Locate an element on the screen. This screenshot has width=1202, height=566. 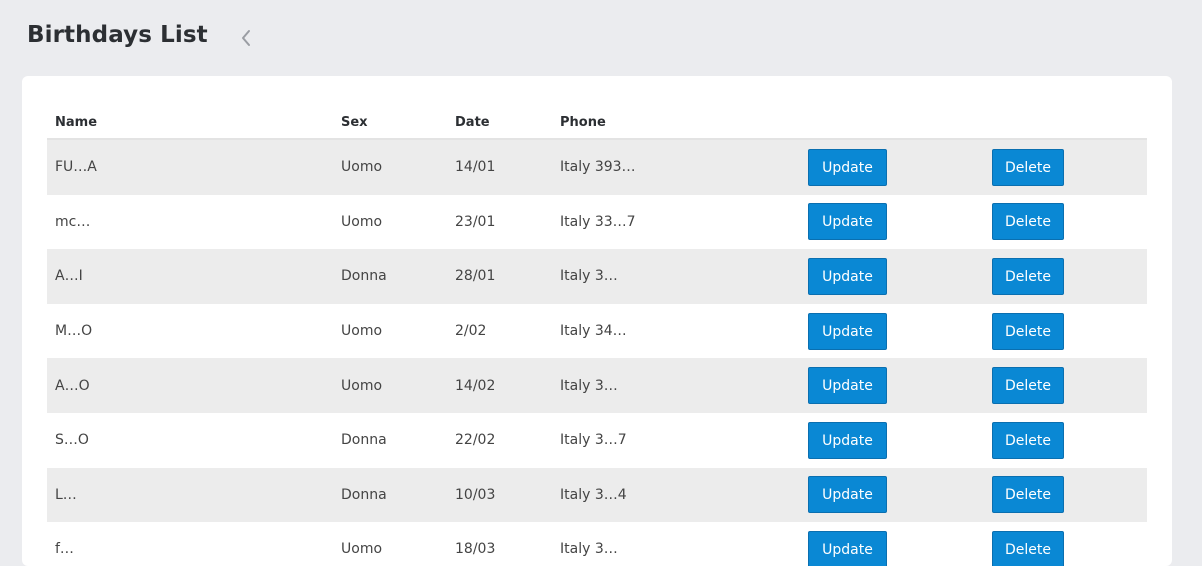
cell-date: 10/03 is located at coordinates (499, 495).